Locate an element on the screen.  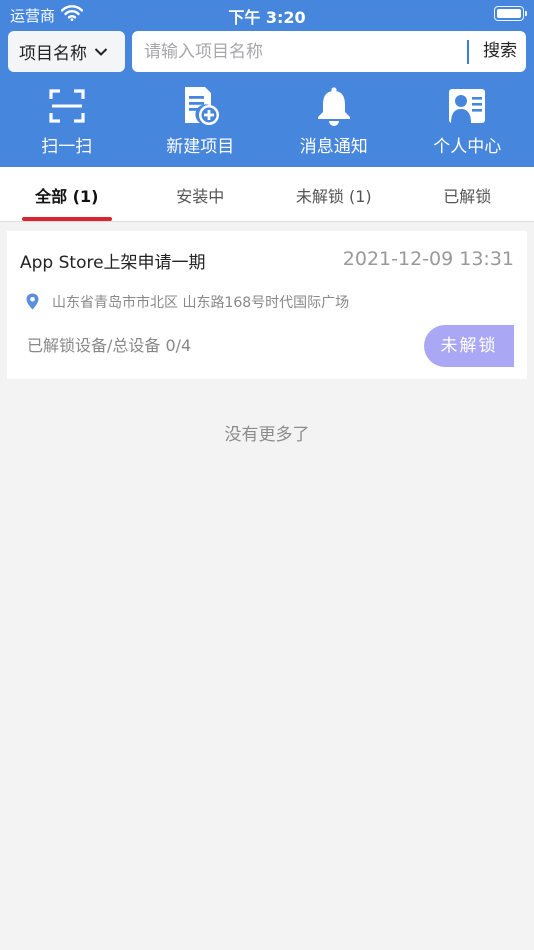
tab-locked-label: 未解锁 (1) is located at coordinates (333, 196).